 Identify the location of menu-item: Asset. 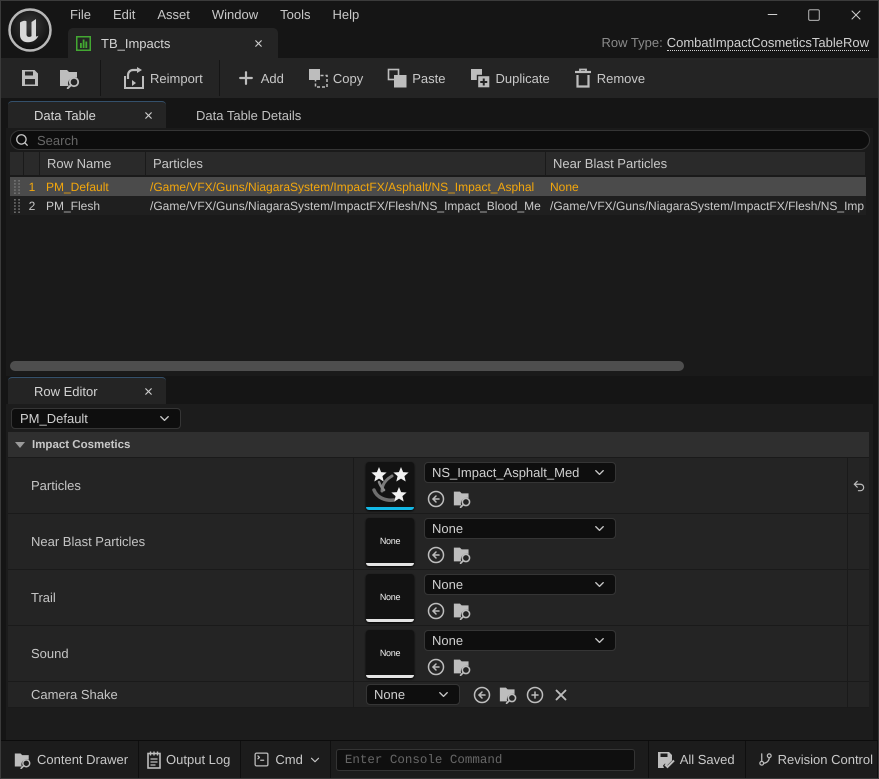
(173, 14).